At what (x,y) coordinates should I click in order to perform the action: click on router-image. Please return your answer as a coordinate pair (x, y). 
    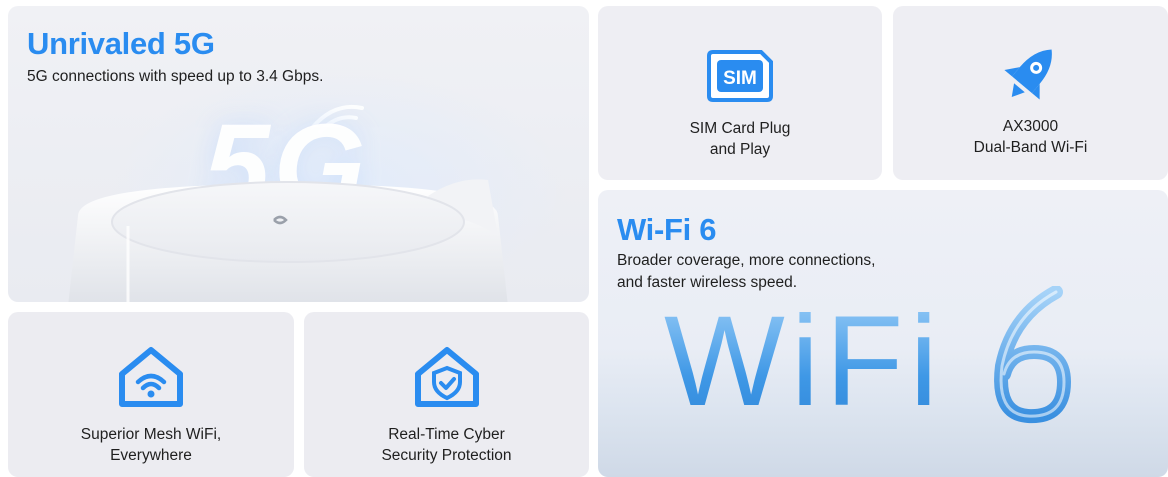
    Looking at the image, I should click on (288, 240).